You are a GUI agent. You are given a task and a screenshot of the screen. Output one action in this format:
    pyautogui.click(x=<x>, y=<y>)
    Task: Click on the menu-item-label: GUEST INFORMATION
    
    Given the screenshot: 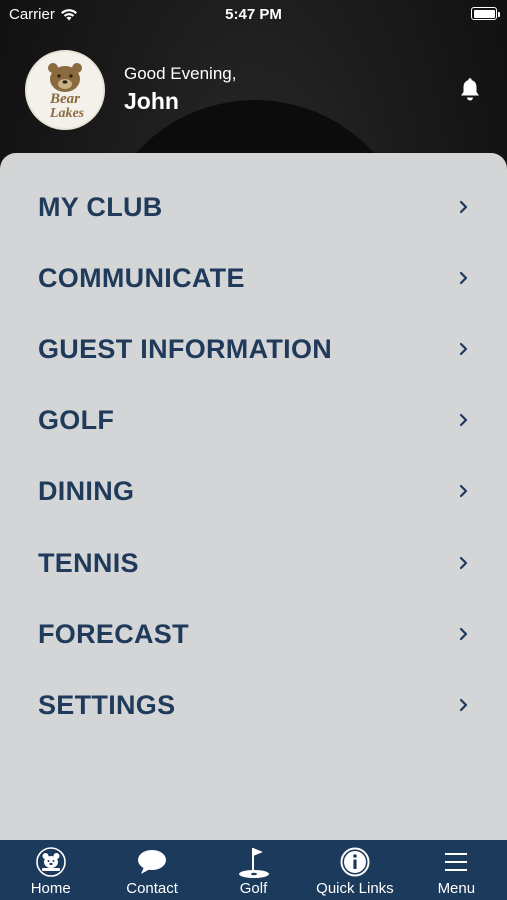 What is the action you would take?
    pyautogui.click(x=185, y=348)
    